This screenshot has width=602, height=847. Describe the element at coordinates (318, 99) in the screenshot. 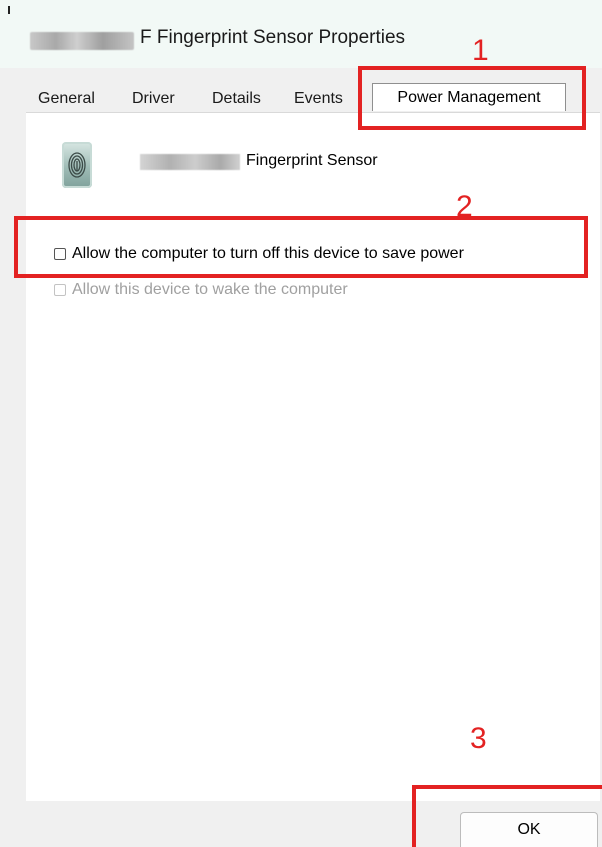

I see `tab-events: Events` at that location.